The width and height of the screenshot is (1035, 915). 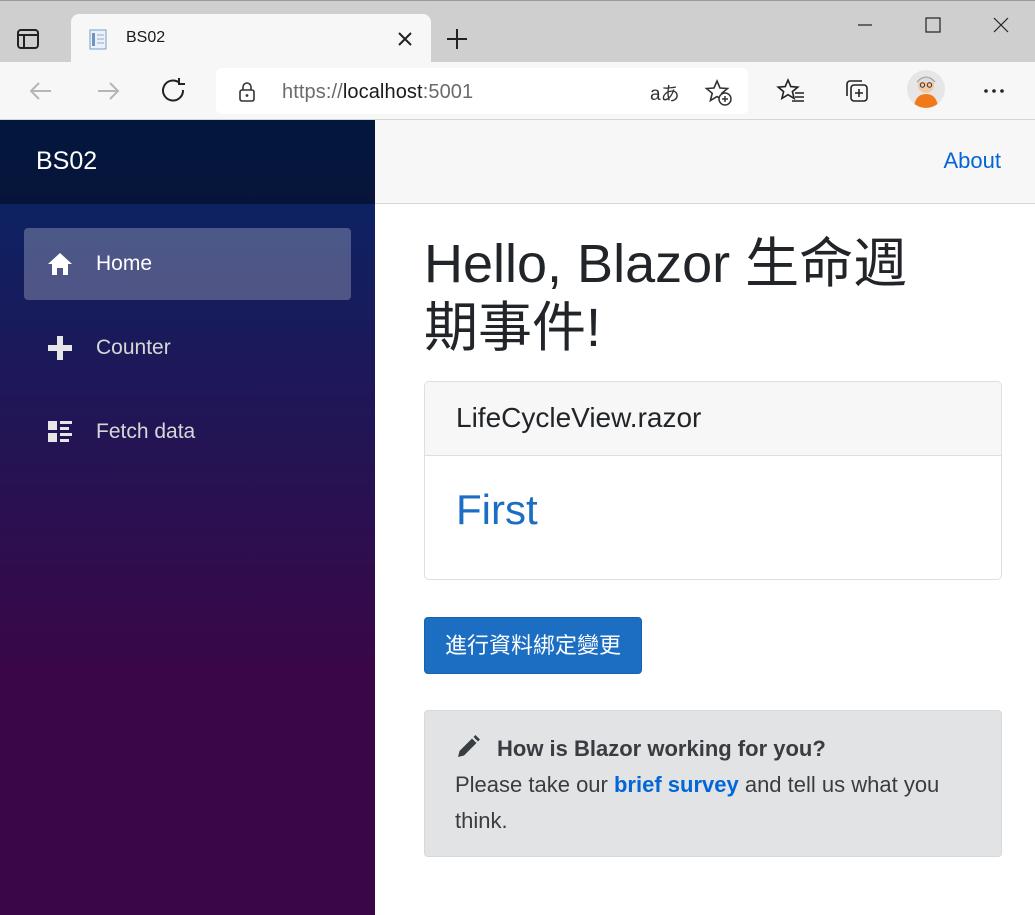 I want to click on back-icon, so click(x=41, y=91).